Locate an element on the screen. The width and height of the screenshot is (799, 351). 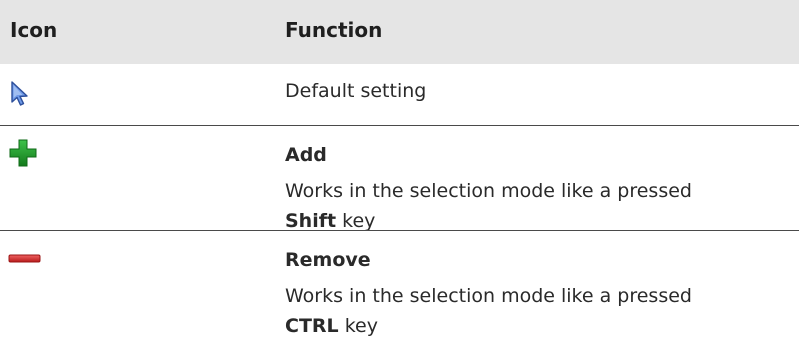
function-title: Add is located at coordinates (306, 155).